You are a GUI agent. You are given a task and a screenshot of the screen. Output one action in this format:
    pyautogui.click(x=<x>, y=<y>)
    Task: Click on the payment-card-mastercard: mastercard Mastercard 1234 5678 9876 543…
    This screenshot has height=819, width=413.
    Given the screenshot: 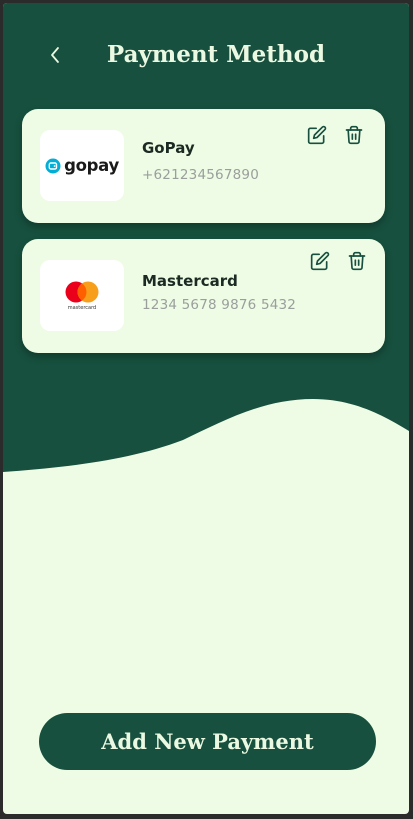 What is the action you would take?
    pyautogui.click(x=203, y=296)
    